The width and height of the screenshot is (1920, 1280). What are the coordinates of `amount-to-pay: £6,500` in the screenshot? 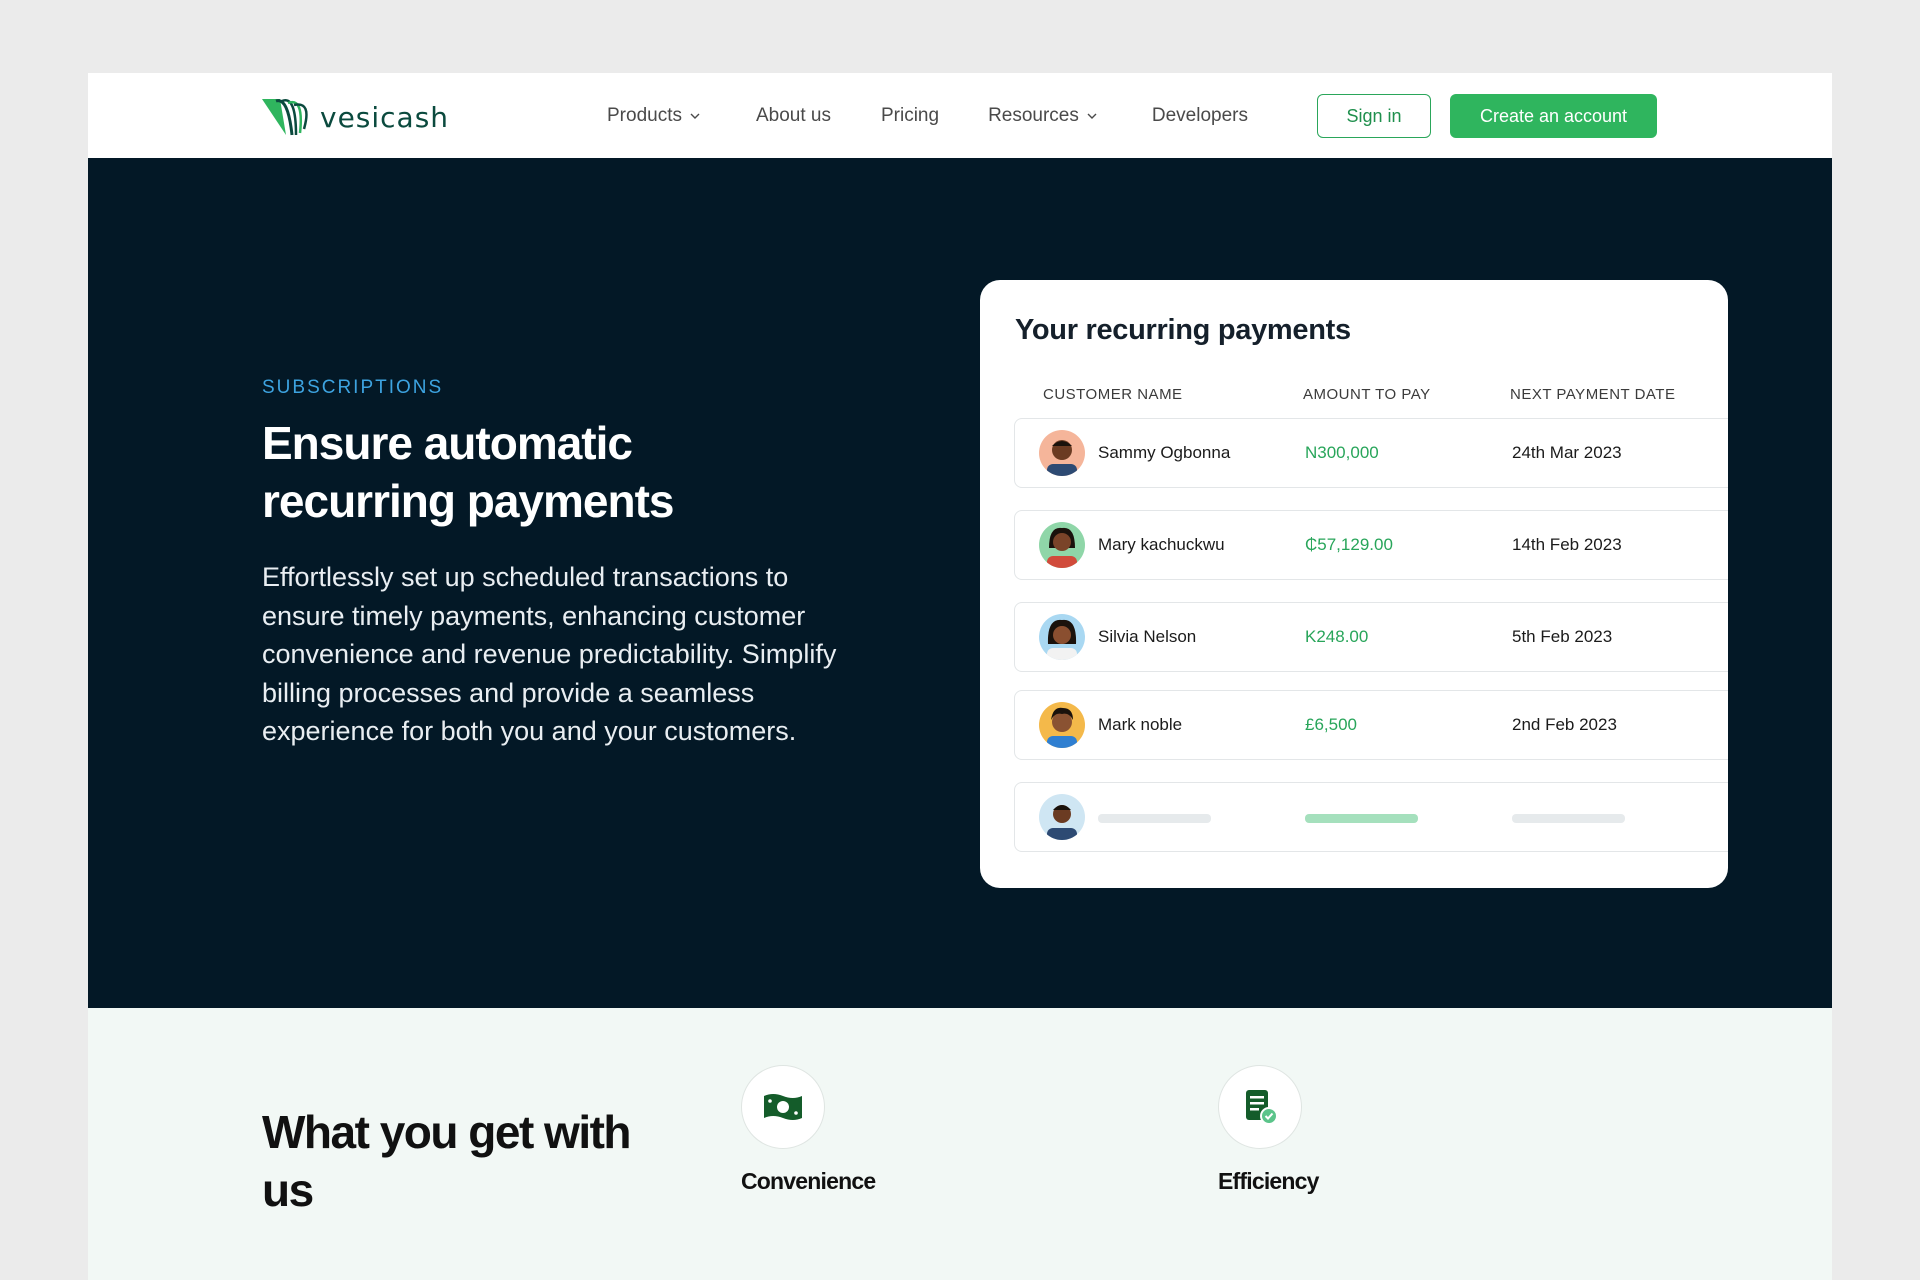 It's located at (1331, 724).